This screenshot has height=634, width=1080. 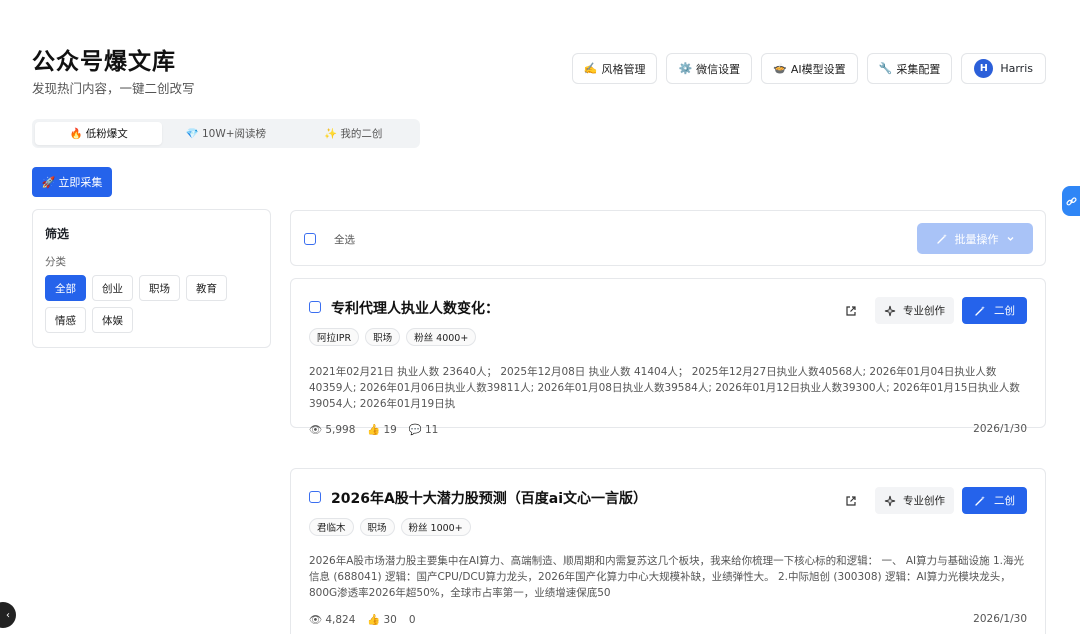 I want to click on tab-low-fan-hits: 🔥 低粉爆文, so click(x=99, y=133).